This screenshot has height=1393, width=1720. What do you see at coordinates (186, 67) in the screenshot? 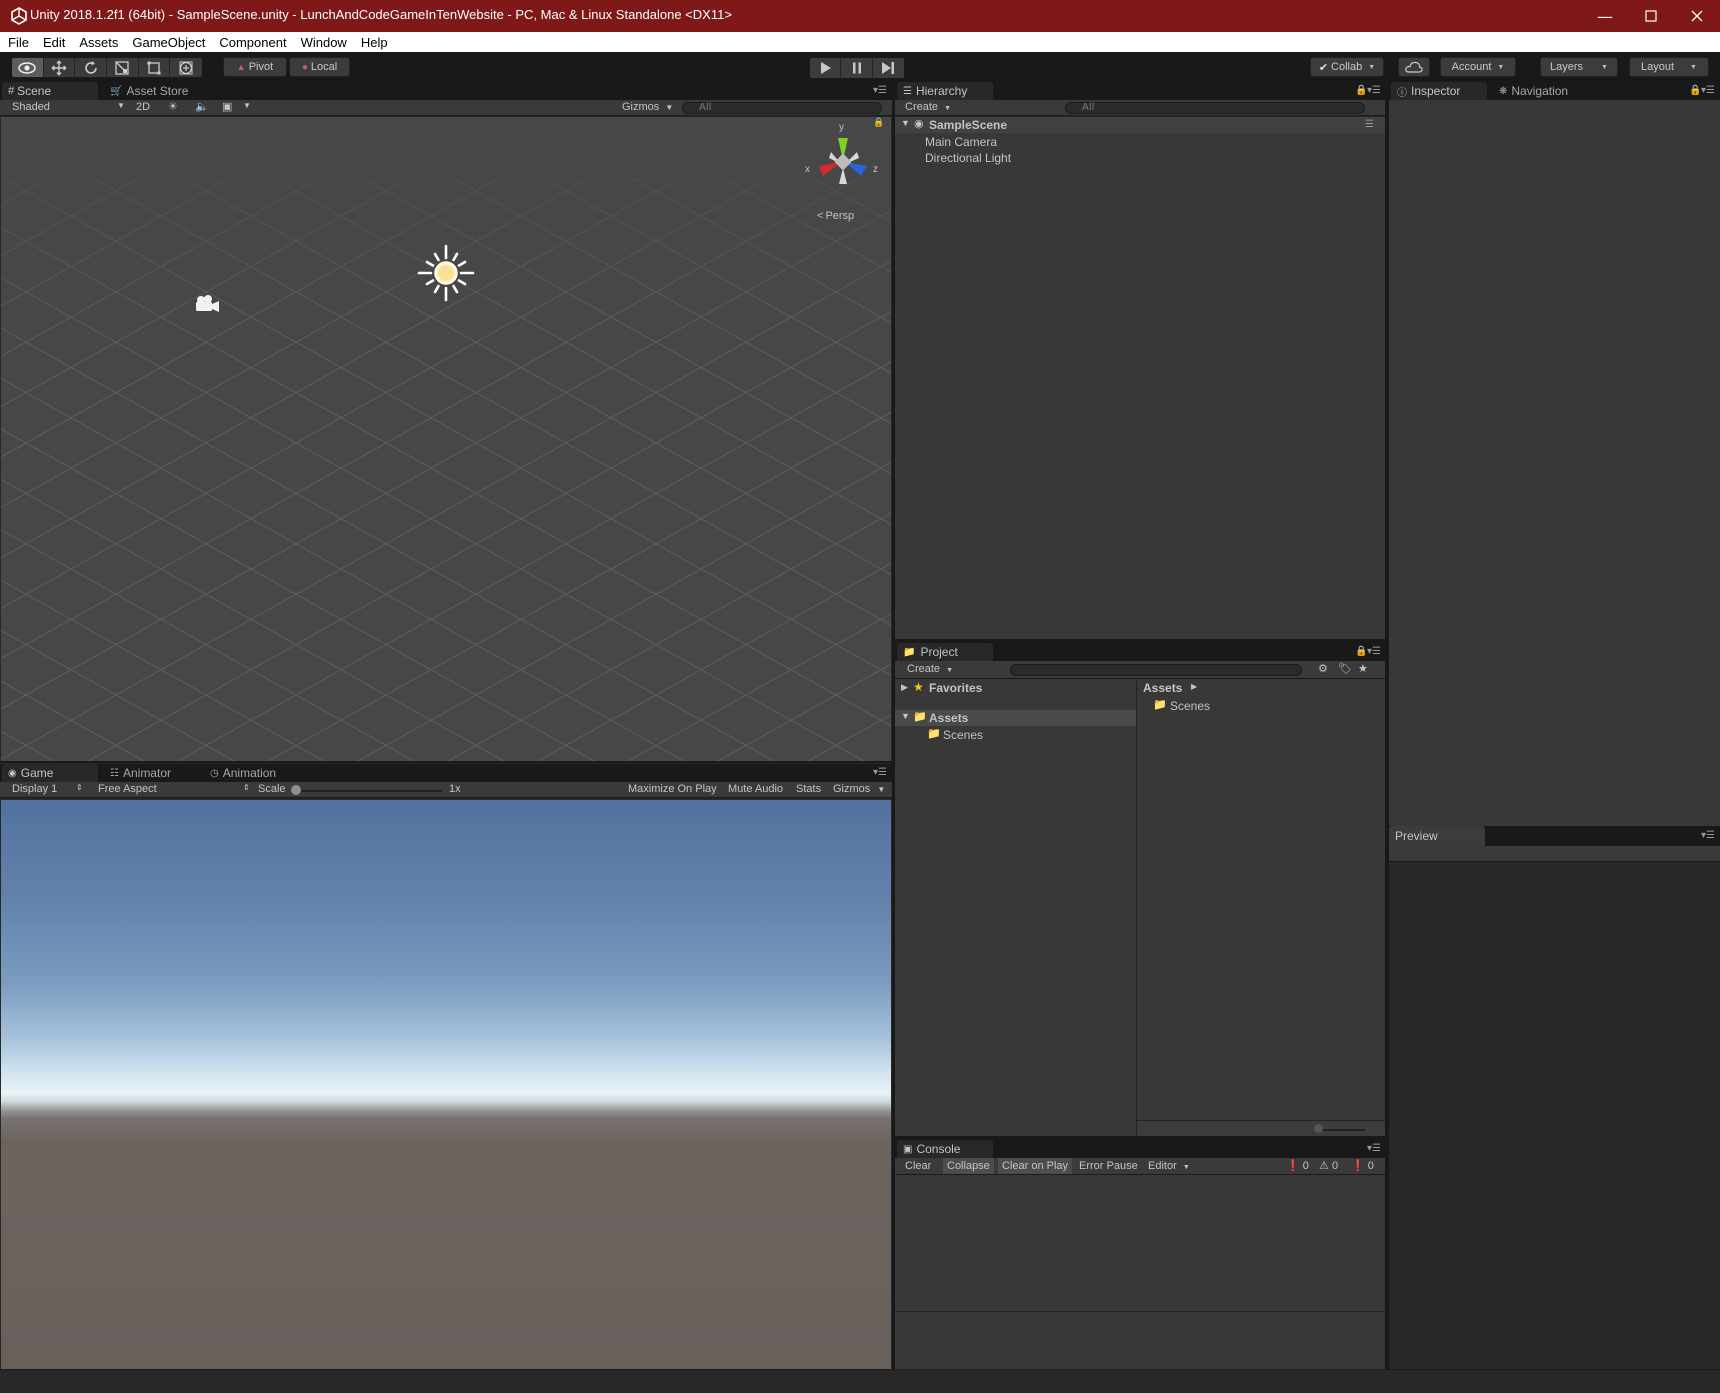
I see `transform-tool-icon` at bounding box center [186, 67].